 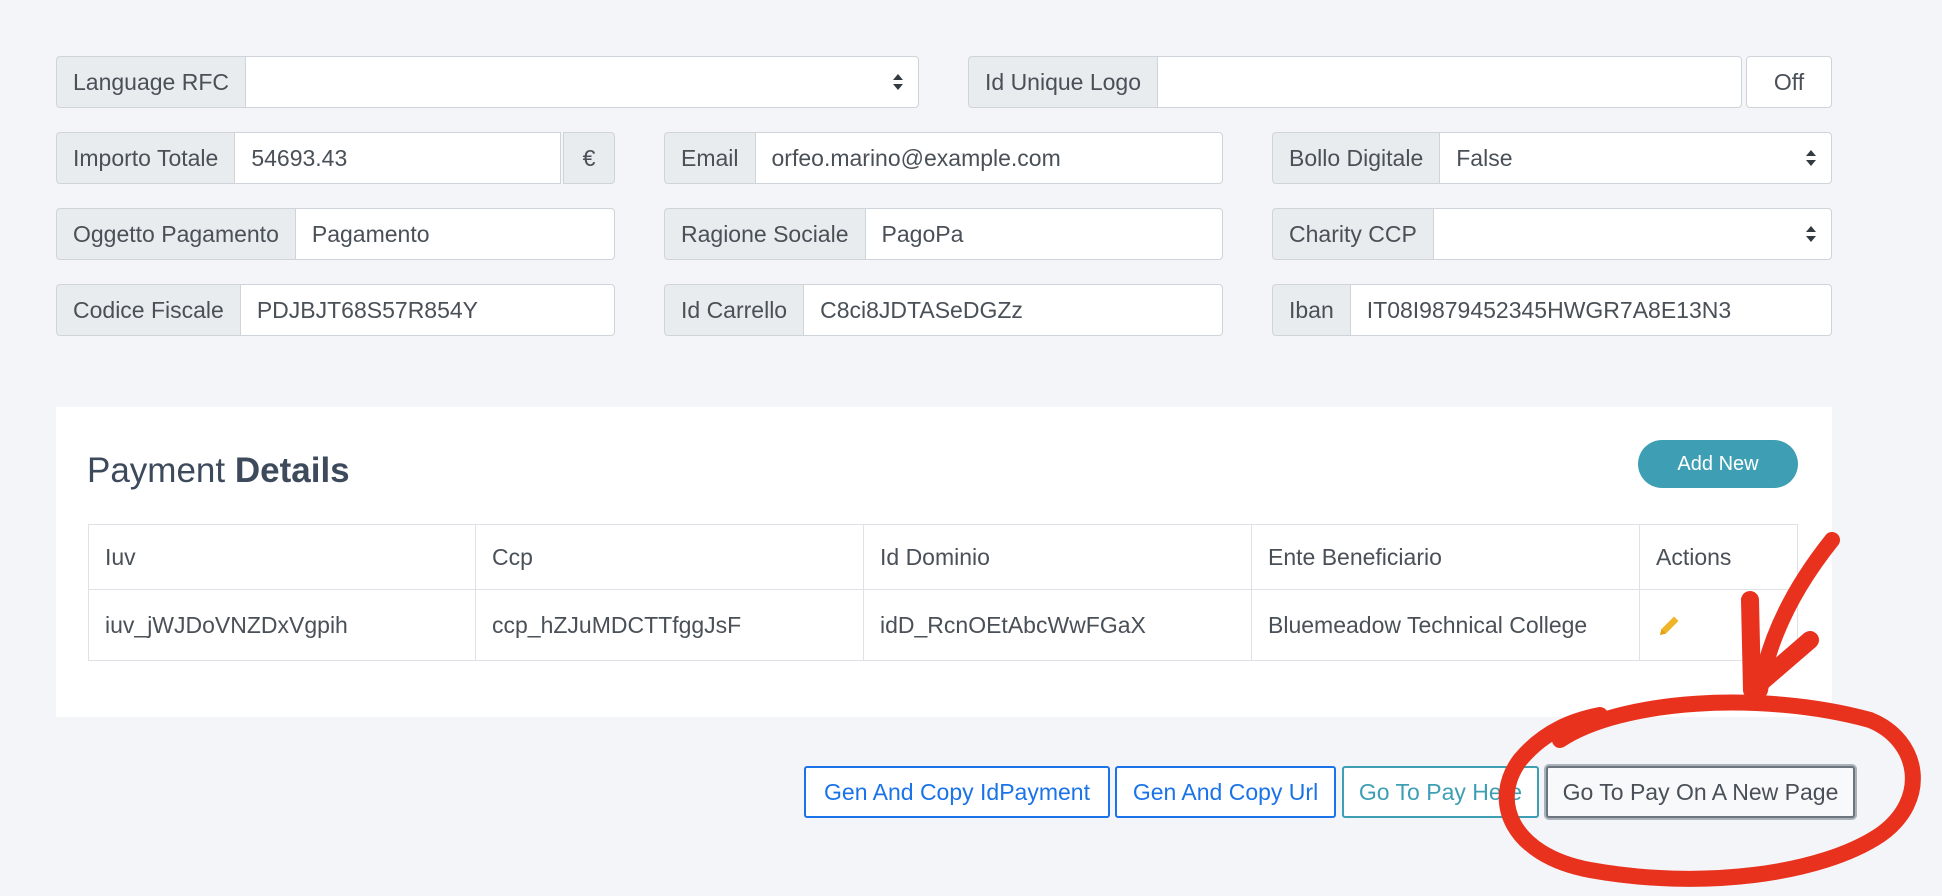 What do you see at coordinates (1043, 234) in the screenshot?
I see `ragione-sociale-input: PagoPa` at bounding box center [1043, 234].